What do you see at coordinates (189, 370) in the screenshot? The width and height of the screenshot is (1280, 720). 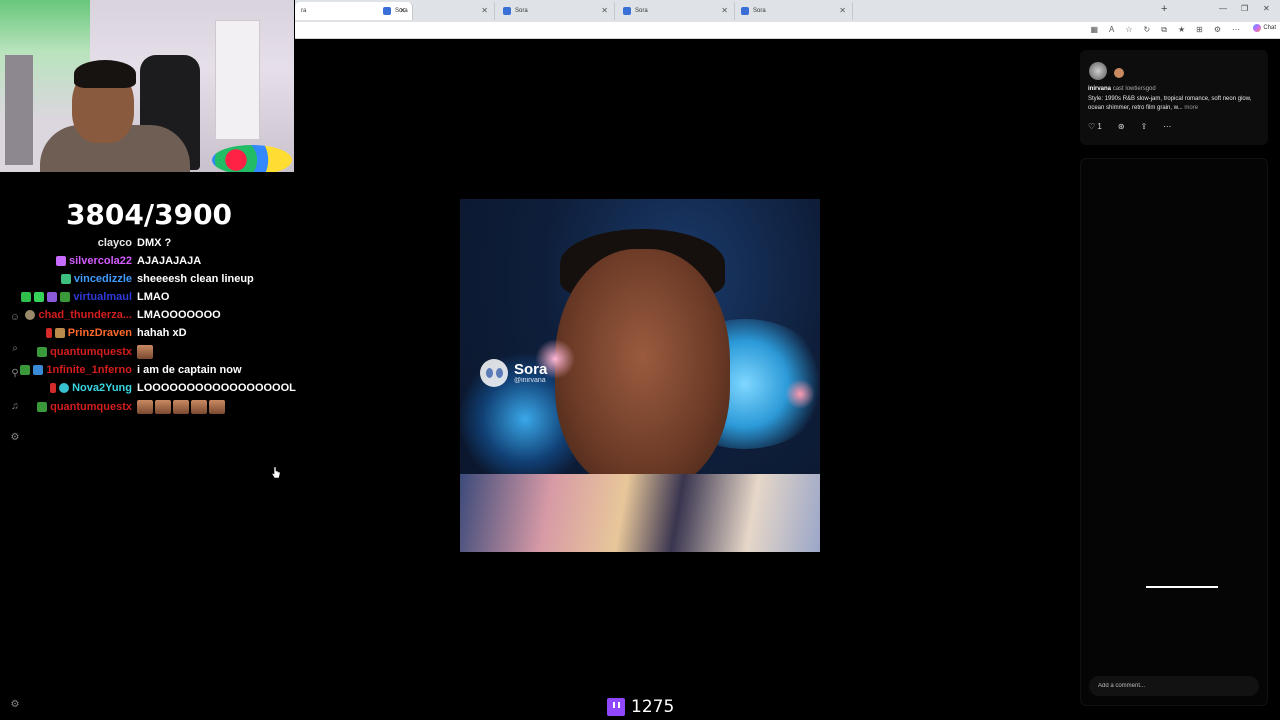 I see `chat-text: i am de captain now` at bounding box center [189, 370].